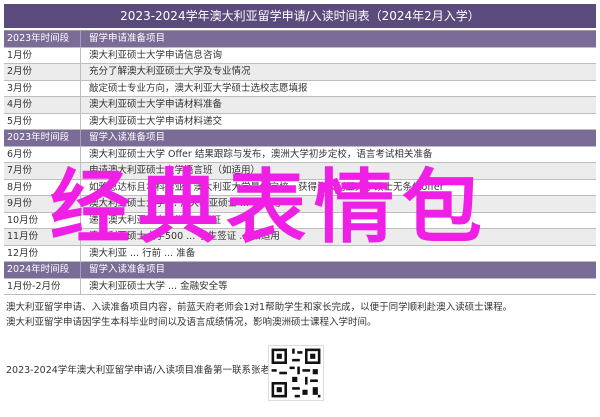  What do you see at coordinates (42, 105) in the screenshot?
I see `time-cell: 4月份` at bounding box center [42, 105].